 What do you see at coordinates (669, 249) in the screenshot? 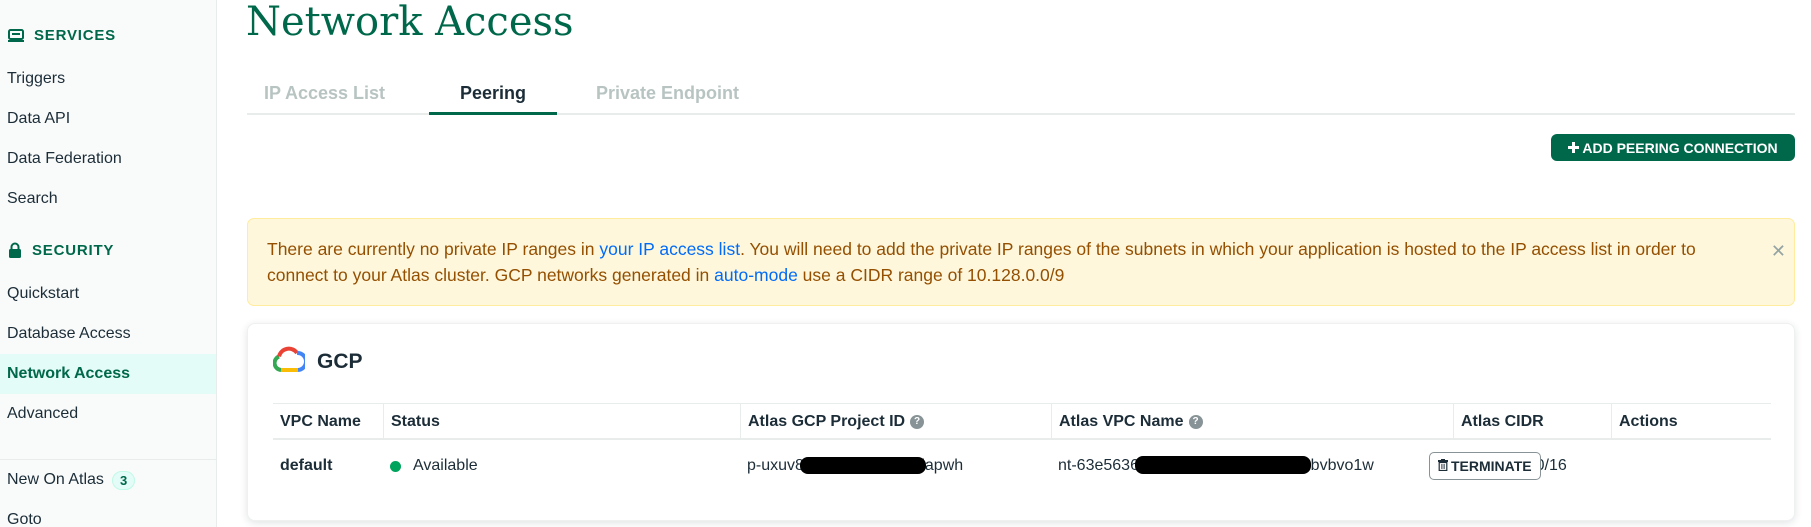
I see `ip-access-list-link: your IP access list` at bounding box center [669, 249].